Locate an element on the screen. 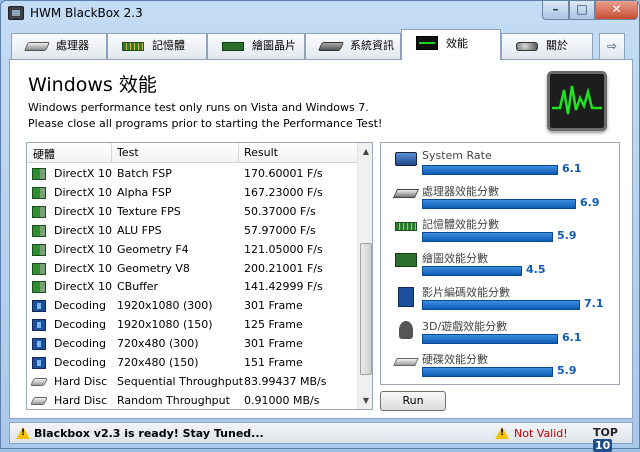 This screenshot has height=452, width=640. score-item: 記憶體效能分數 5.9 is located at coordinates (500, 232).